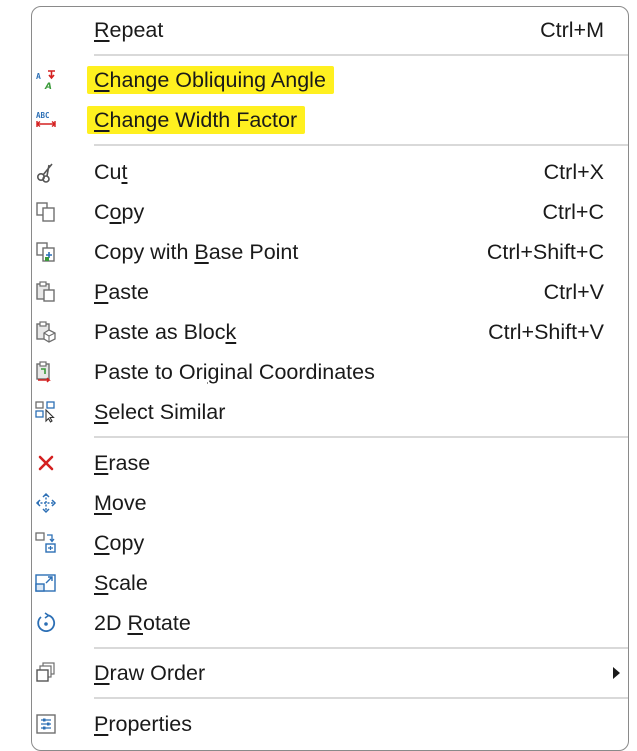  Describe the element at coordinates (330, 503) in the screenshot. I see `menu-item-move: Move` at that location.